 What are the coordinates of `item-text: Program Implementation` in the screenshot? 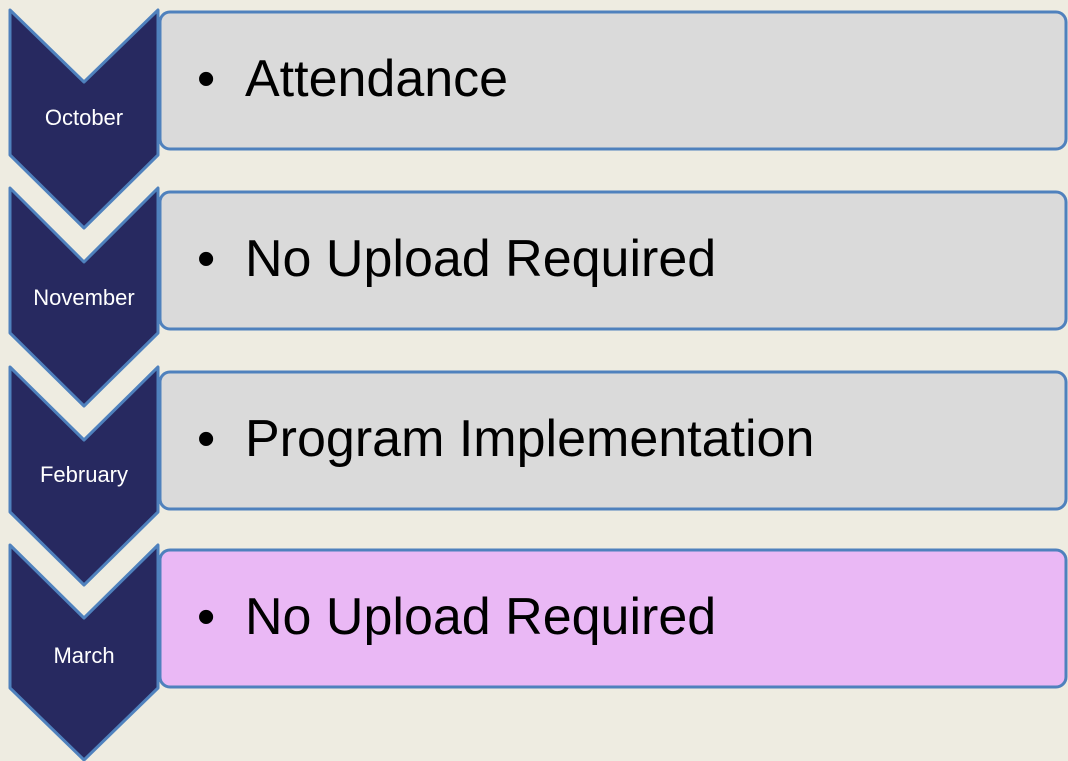 It's located at (529, 439).